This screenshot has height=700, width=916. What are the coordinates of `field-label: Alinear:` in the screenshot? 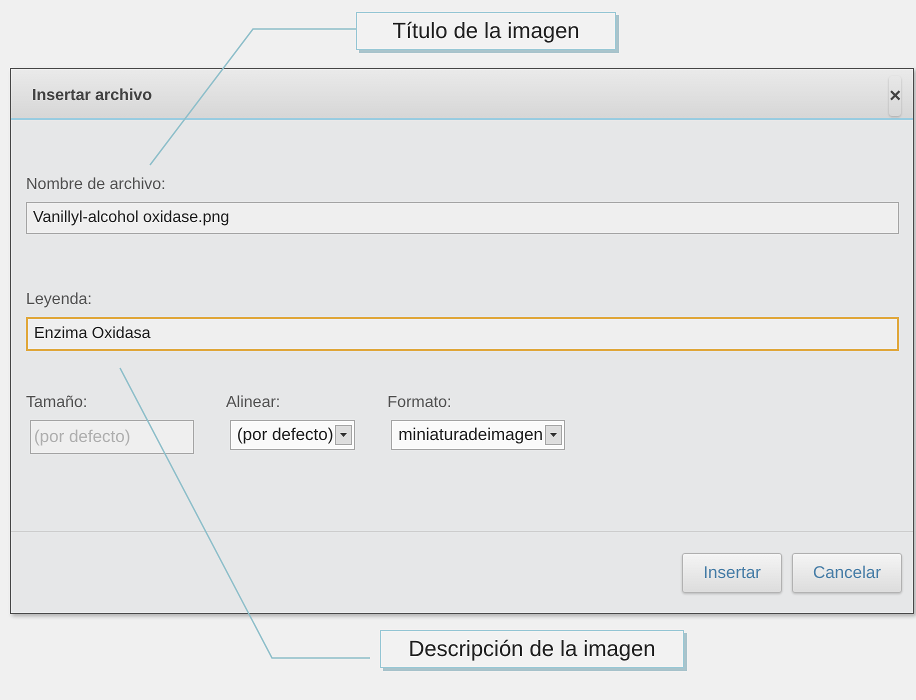 It's located at (254, 403).